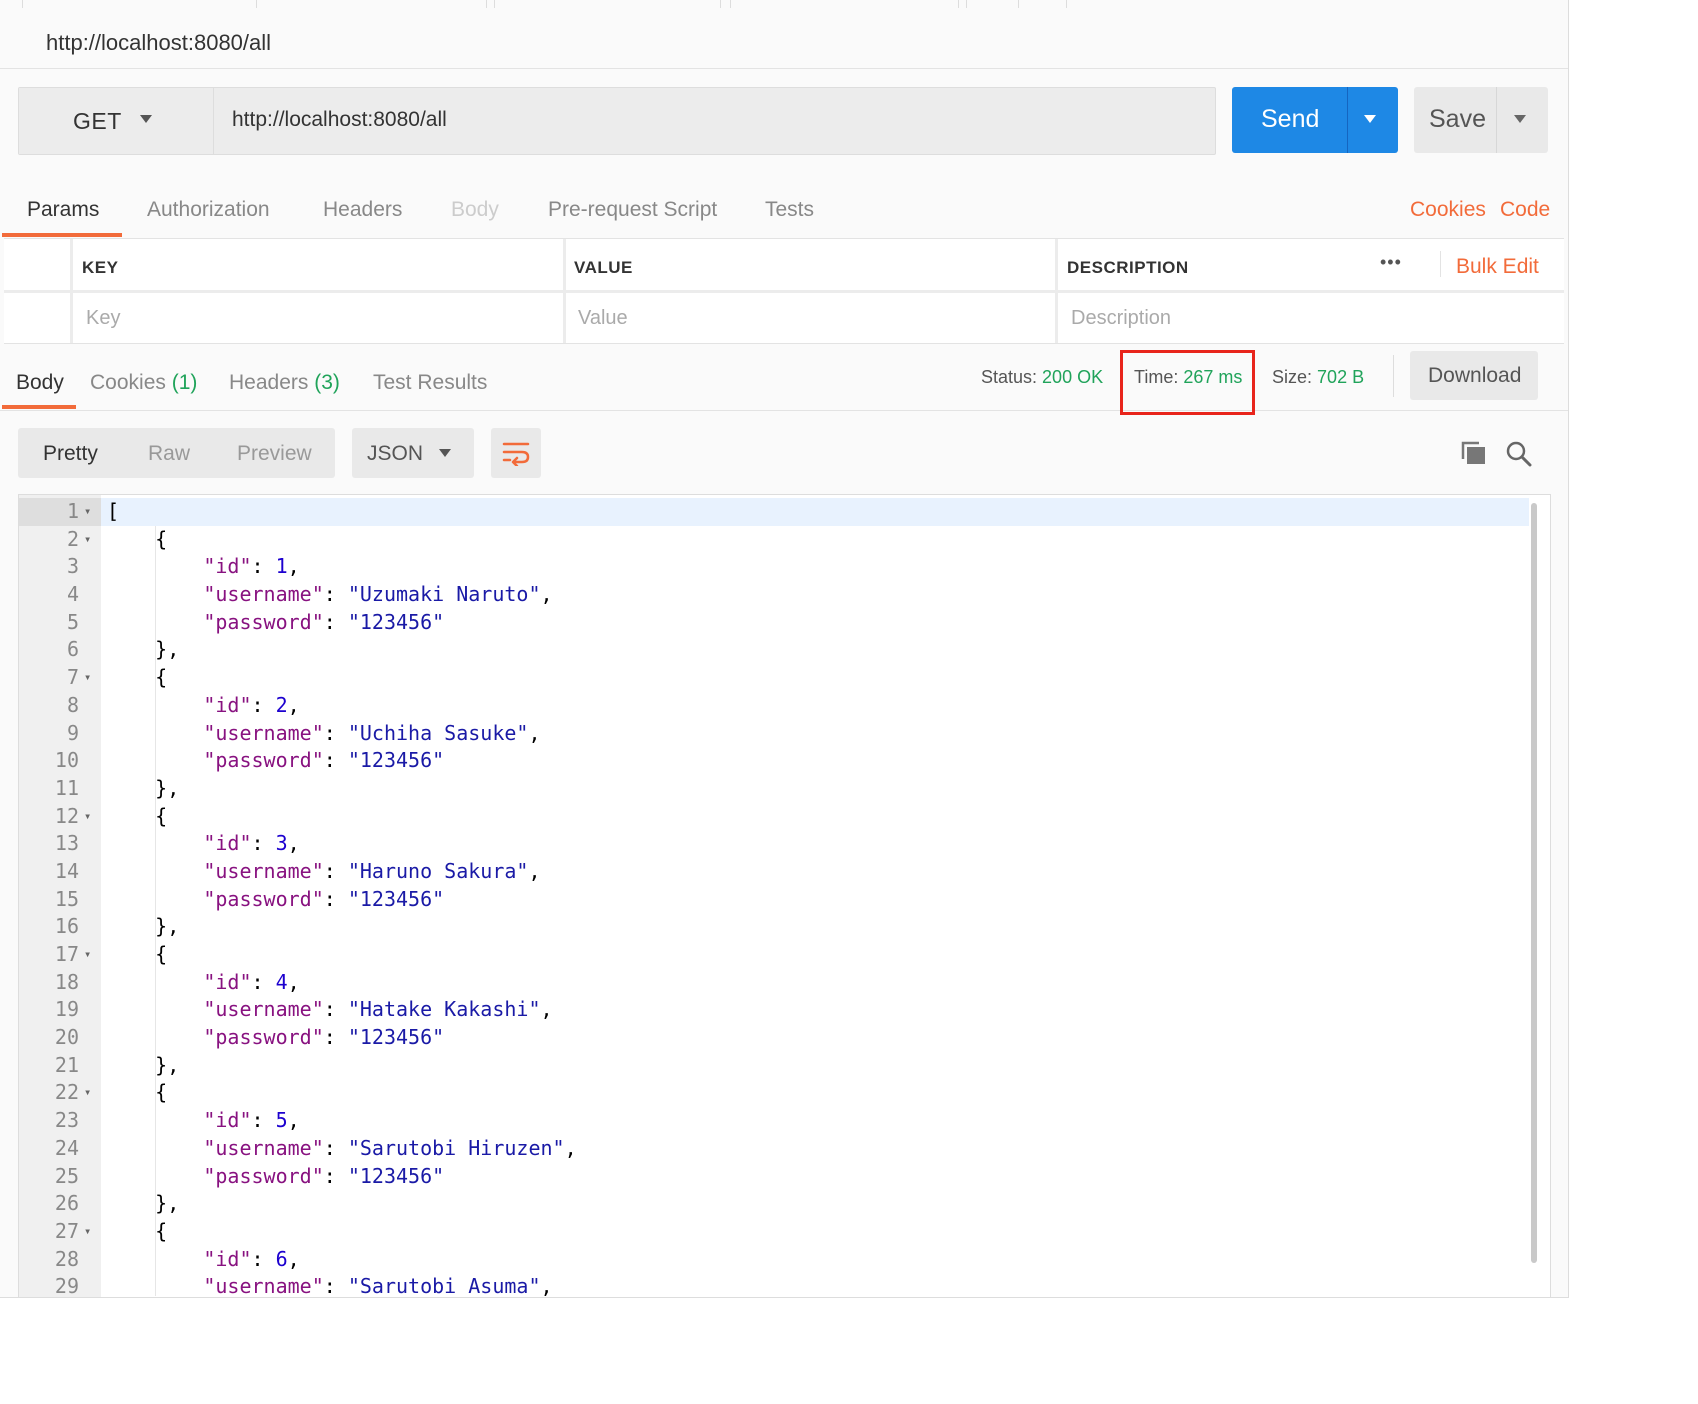  What do you see at coordinates (430, 383) in the screenshot?
I see `response-tab-test-results: Test Results` at bounding box center [430, 383].